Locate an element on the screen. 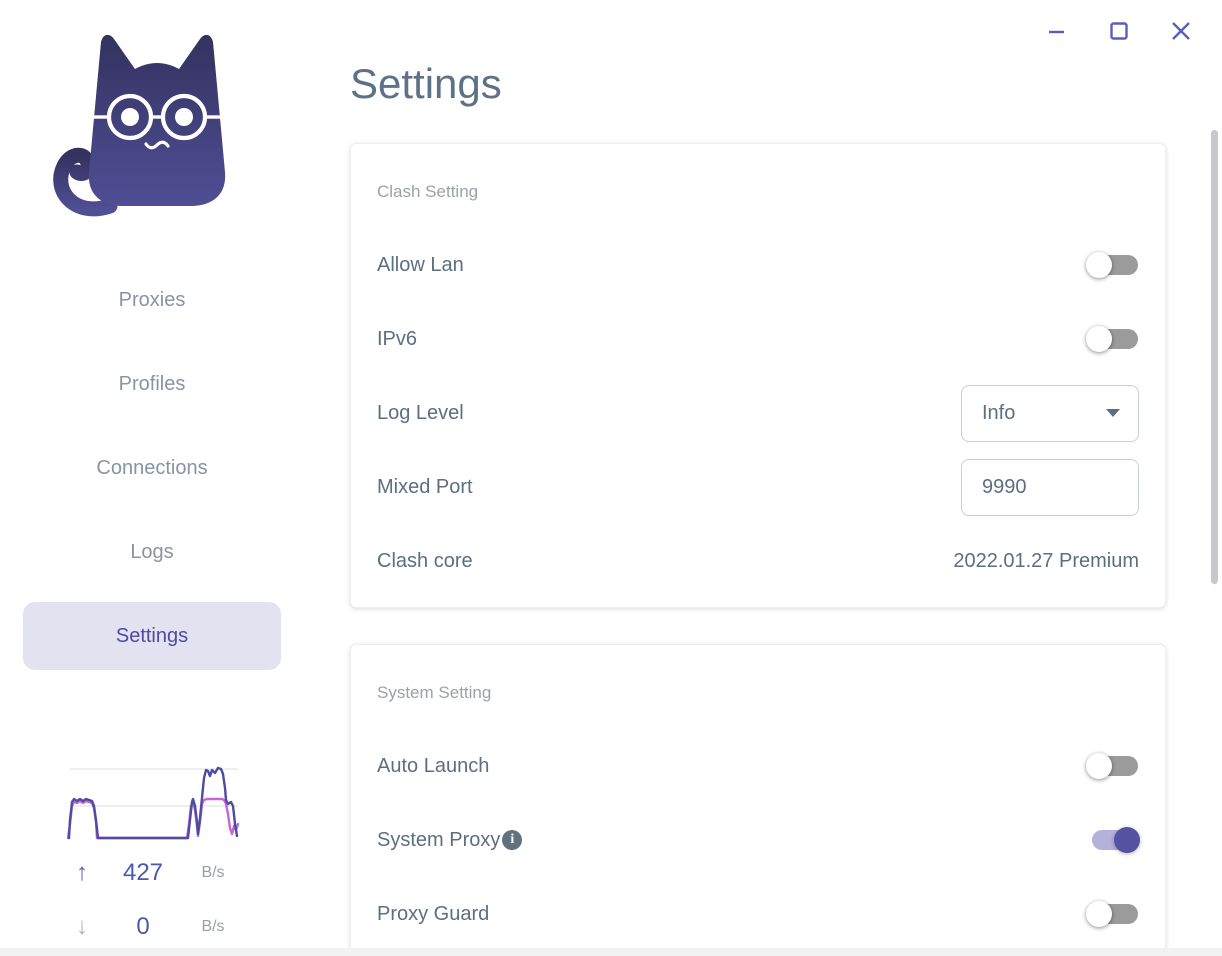 The width and height of the screenshot is (1222, 956). upload-speed-row: ↑ 427 B/s is located at coordinates (155, 873).